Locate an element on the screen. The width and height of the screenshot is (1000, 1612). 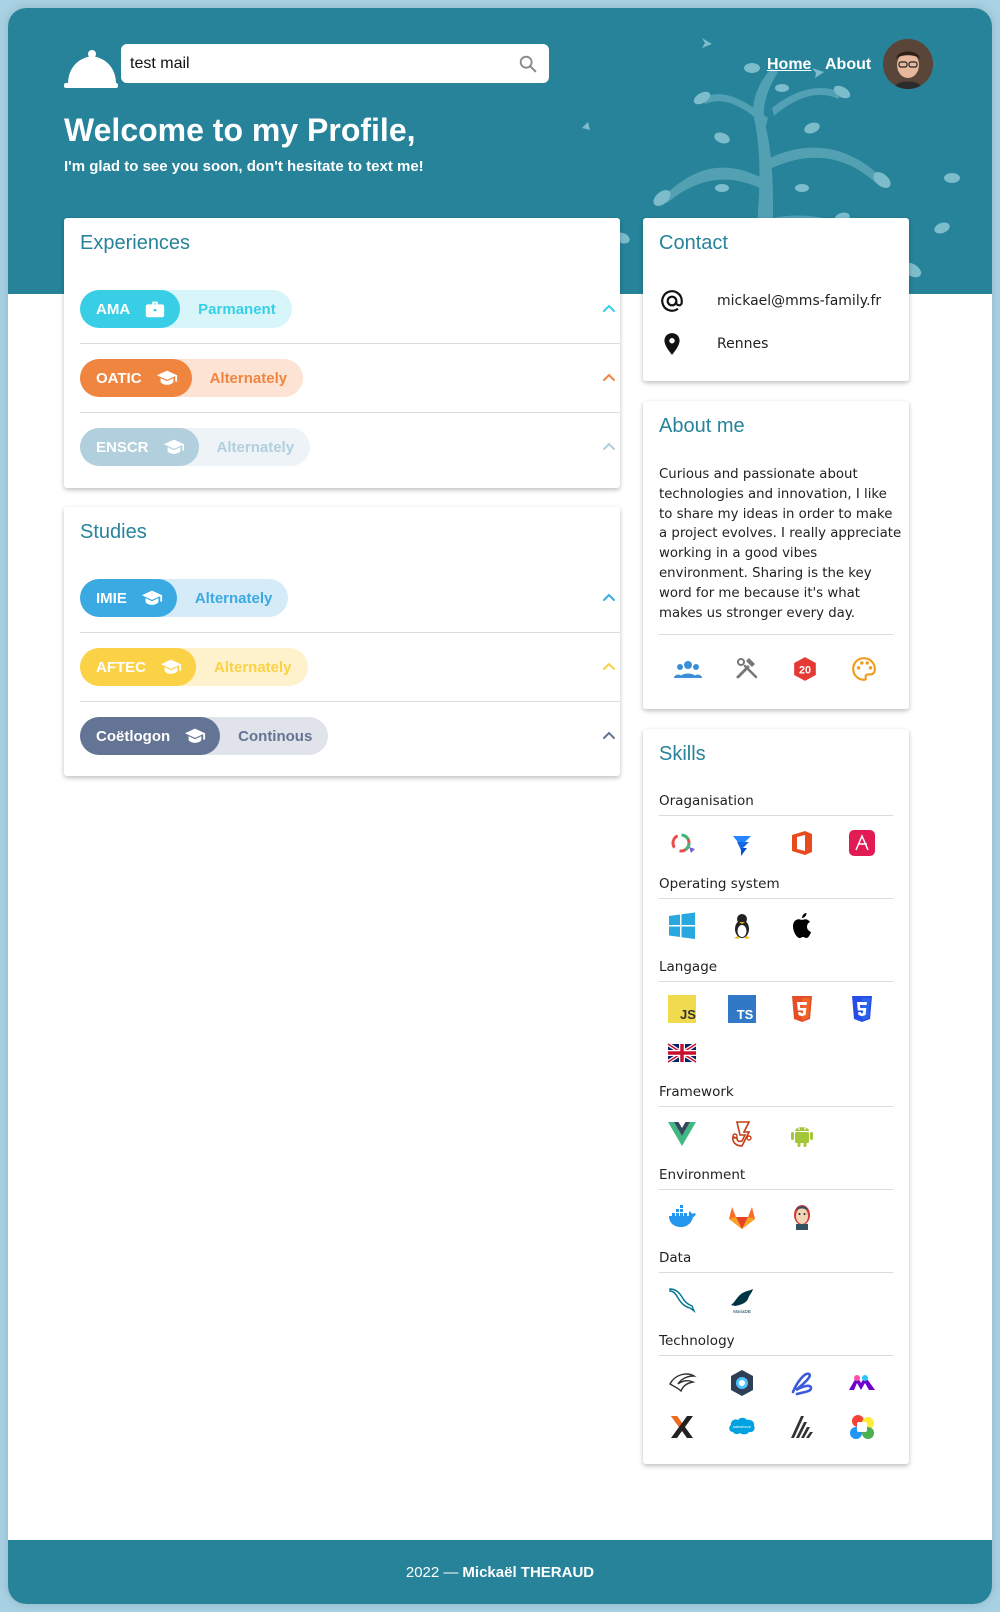
hapi-icon is located at coordinates (689, 1383).